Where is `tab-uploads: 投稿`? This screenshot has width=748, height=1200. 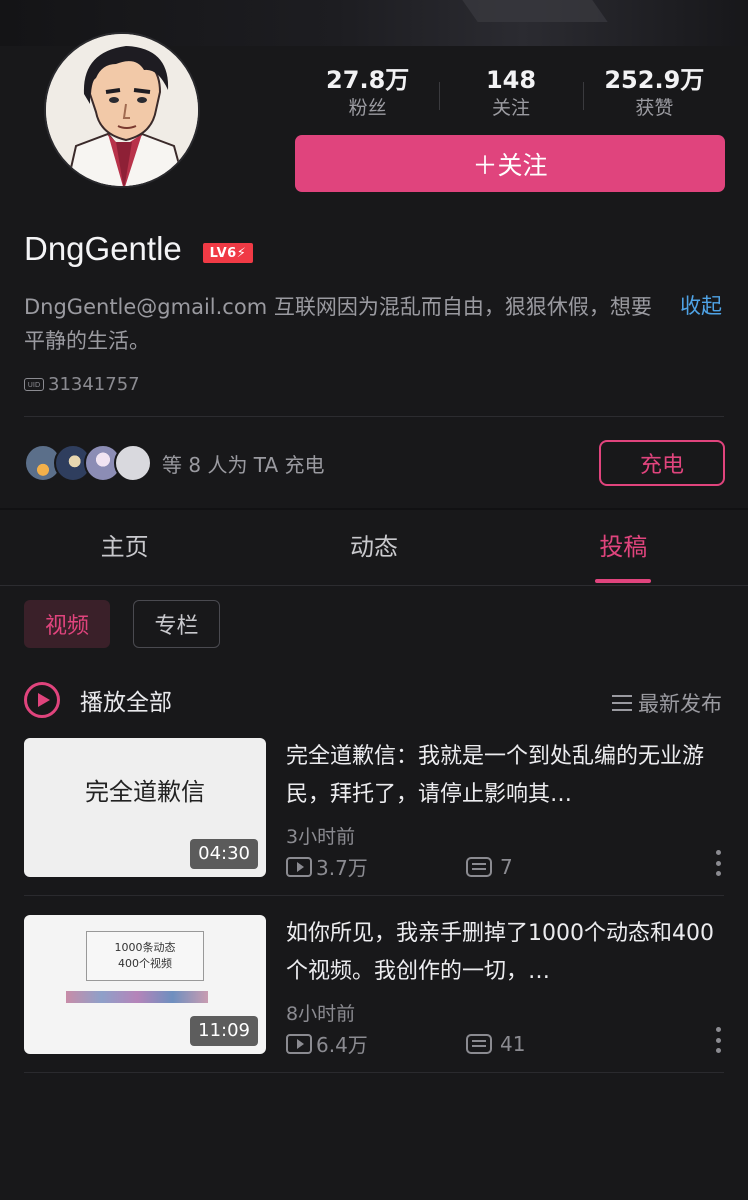
tab-uploads: 投稿 is located at coordinates (623, 547).